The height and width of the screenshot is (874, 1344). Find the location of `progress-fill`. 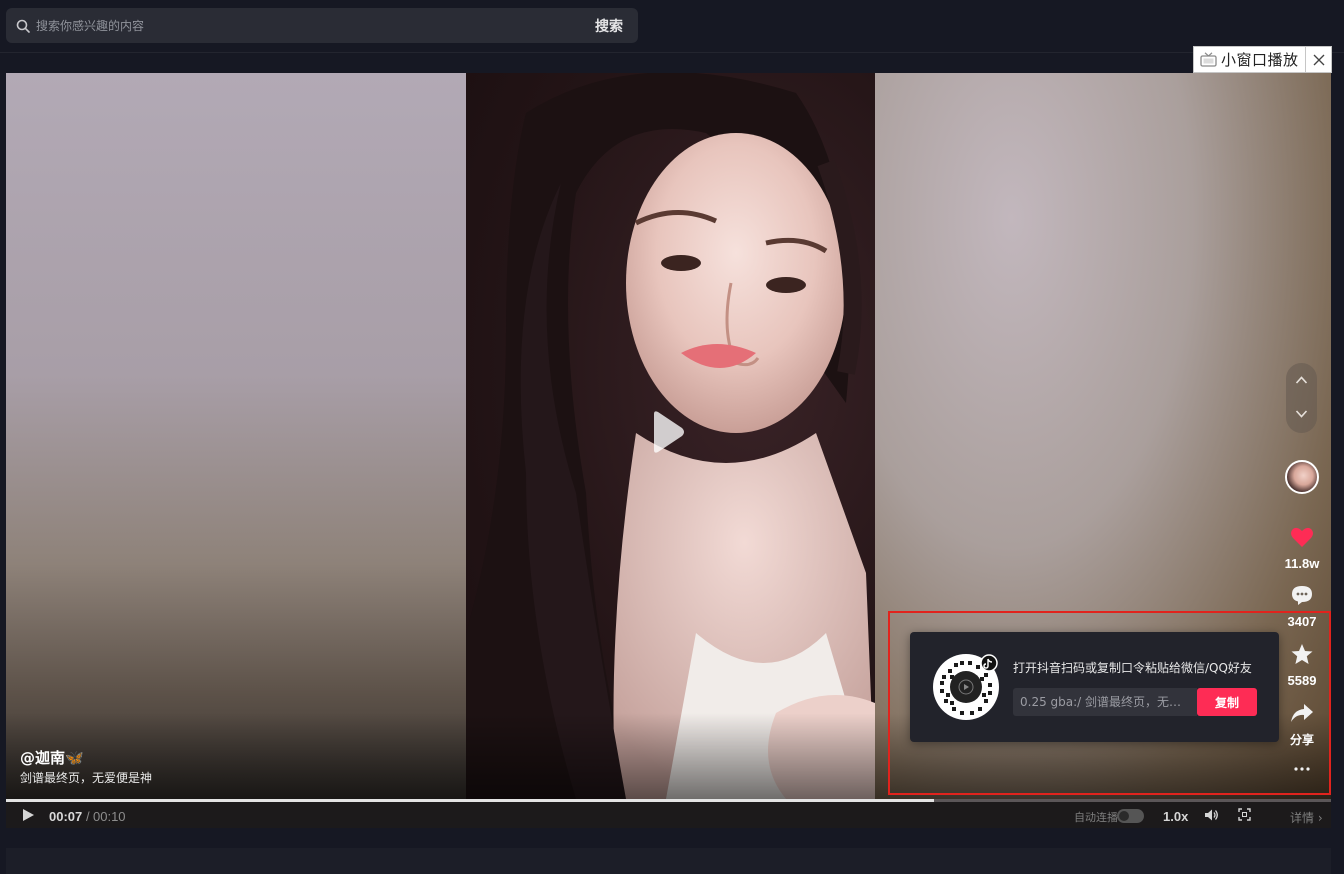

progress-fill is located at coordinates (470, 800).